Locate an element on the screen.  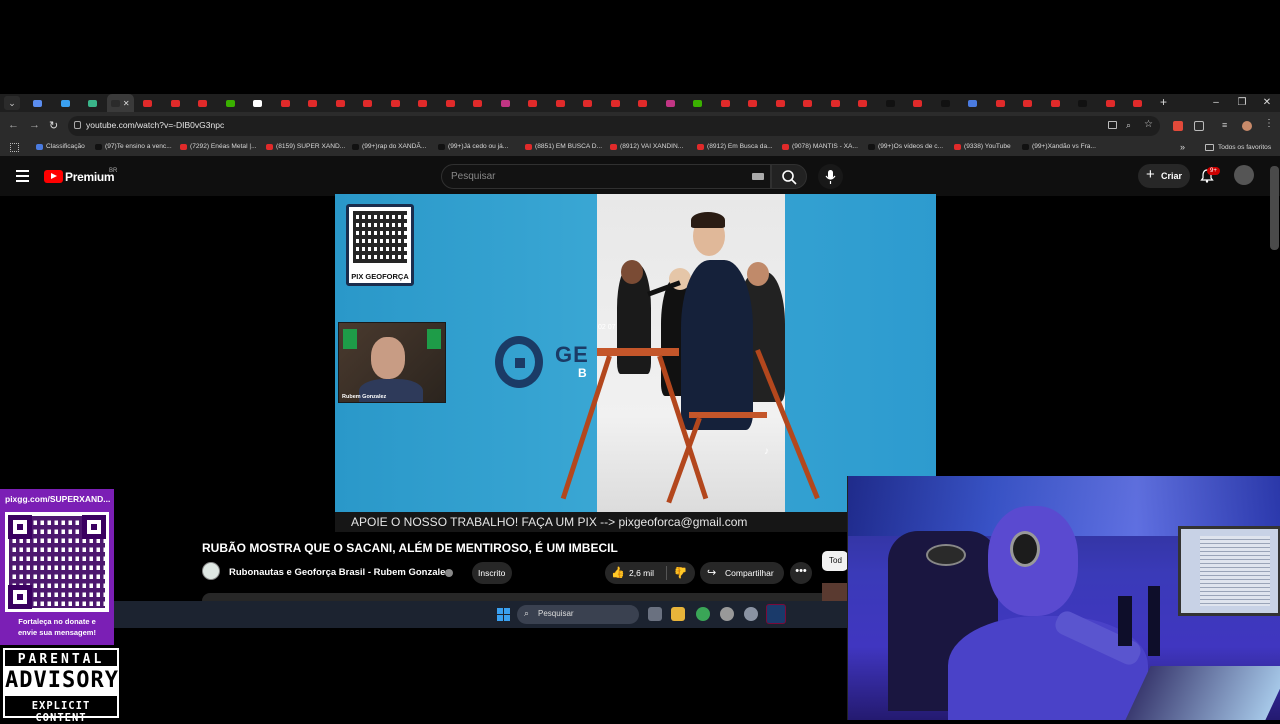
profile-avatar-icon is located at coordinates (1247, 126).